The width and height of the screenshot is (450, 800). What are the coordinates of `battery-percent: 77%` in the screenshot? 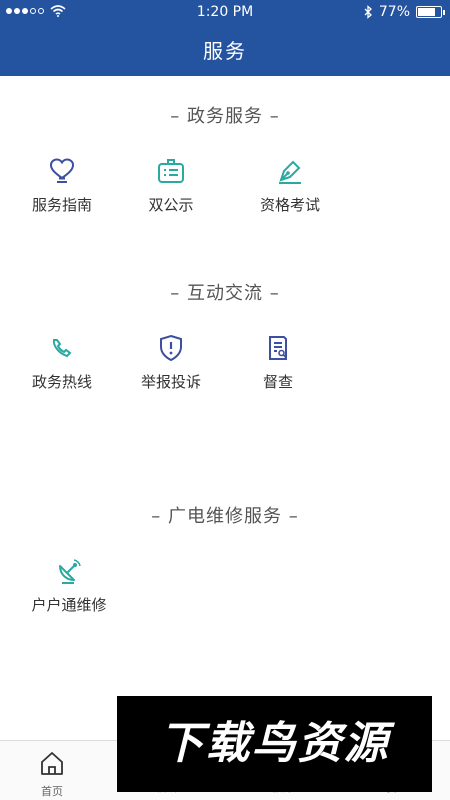 It's located at (394, 12).